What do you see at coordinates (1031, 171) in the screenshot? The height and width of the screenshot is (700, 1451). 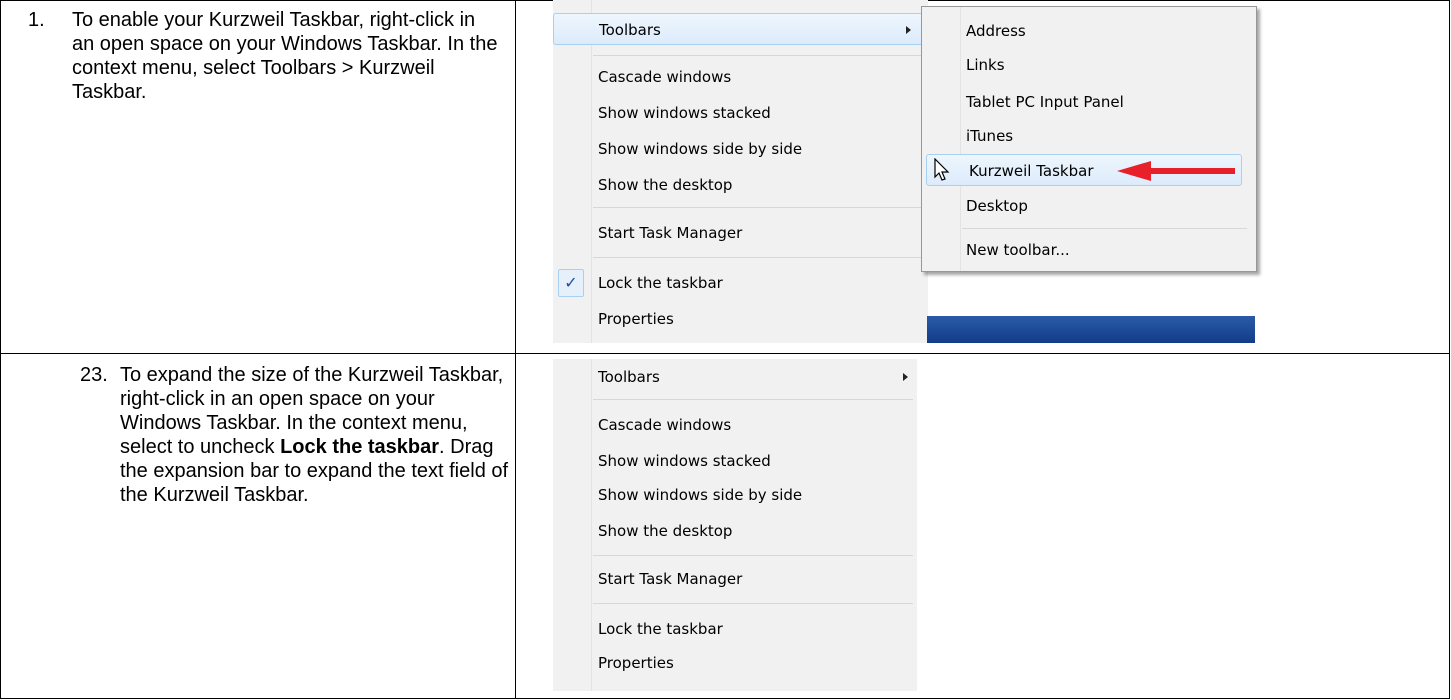 I see `menu-item-label: Kurzweil Taskbar` at bounding box center [1031, 171].